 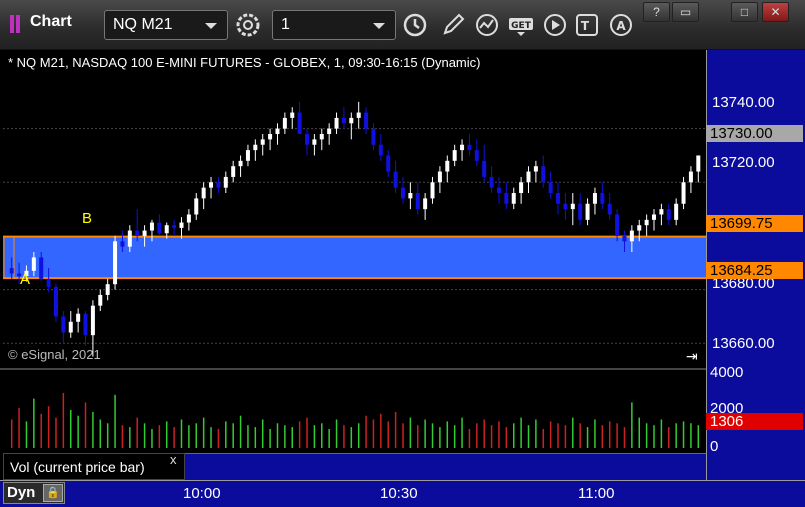 I want to click on get-icon: GET, so click(x=521, y=25).